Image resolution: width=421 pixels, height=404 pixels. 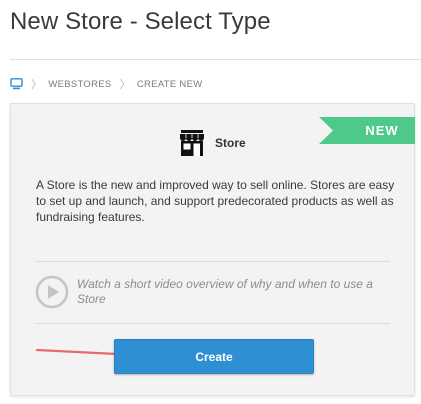 I want to click on breadcrumb-item-create-new: CREATE NEW, so click(x=169, y=84).